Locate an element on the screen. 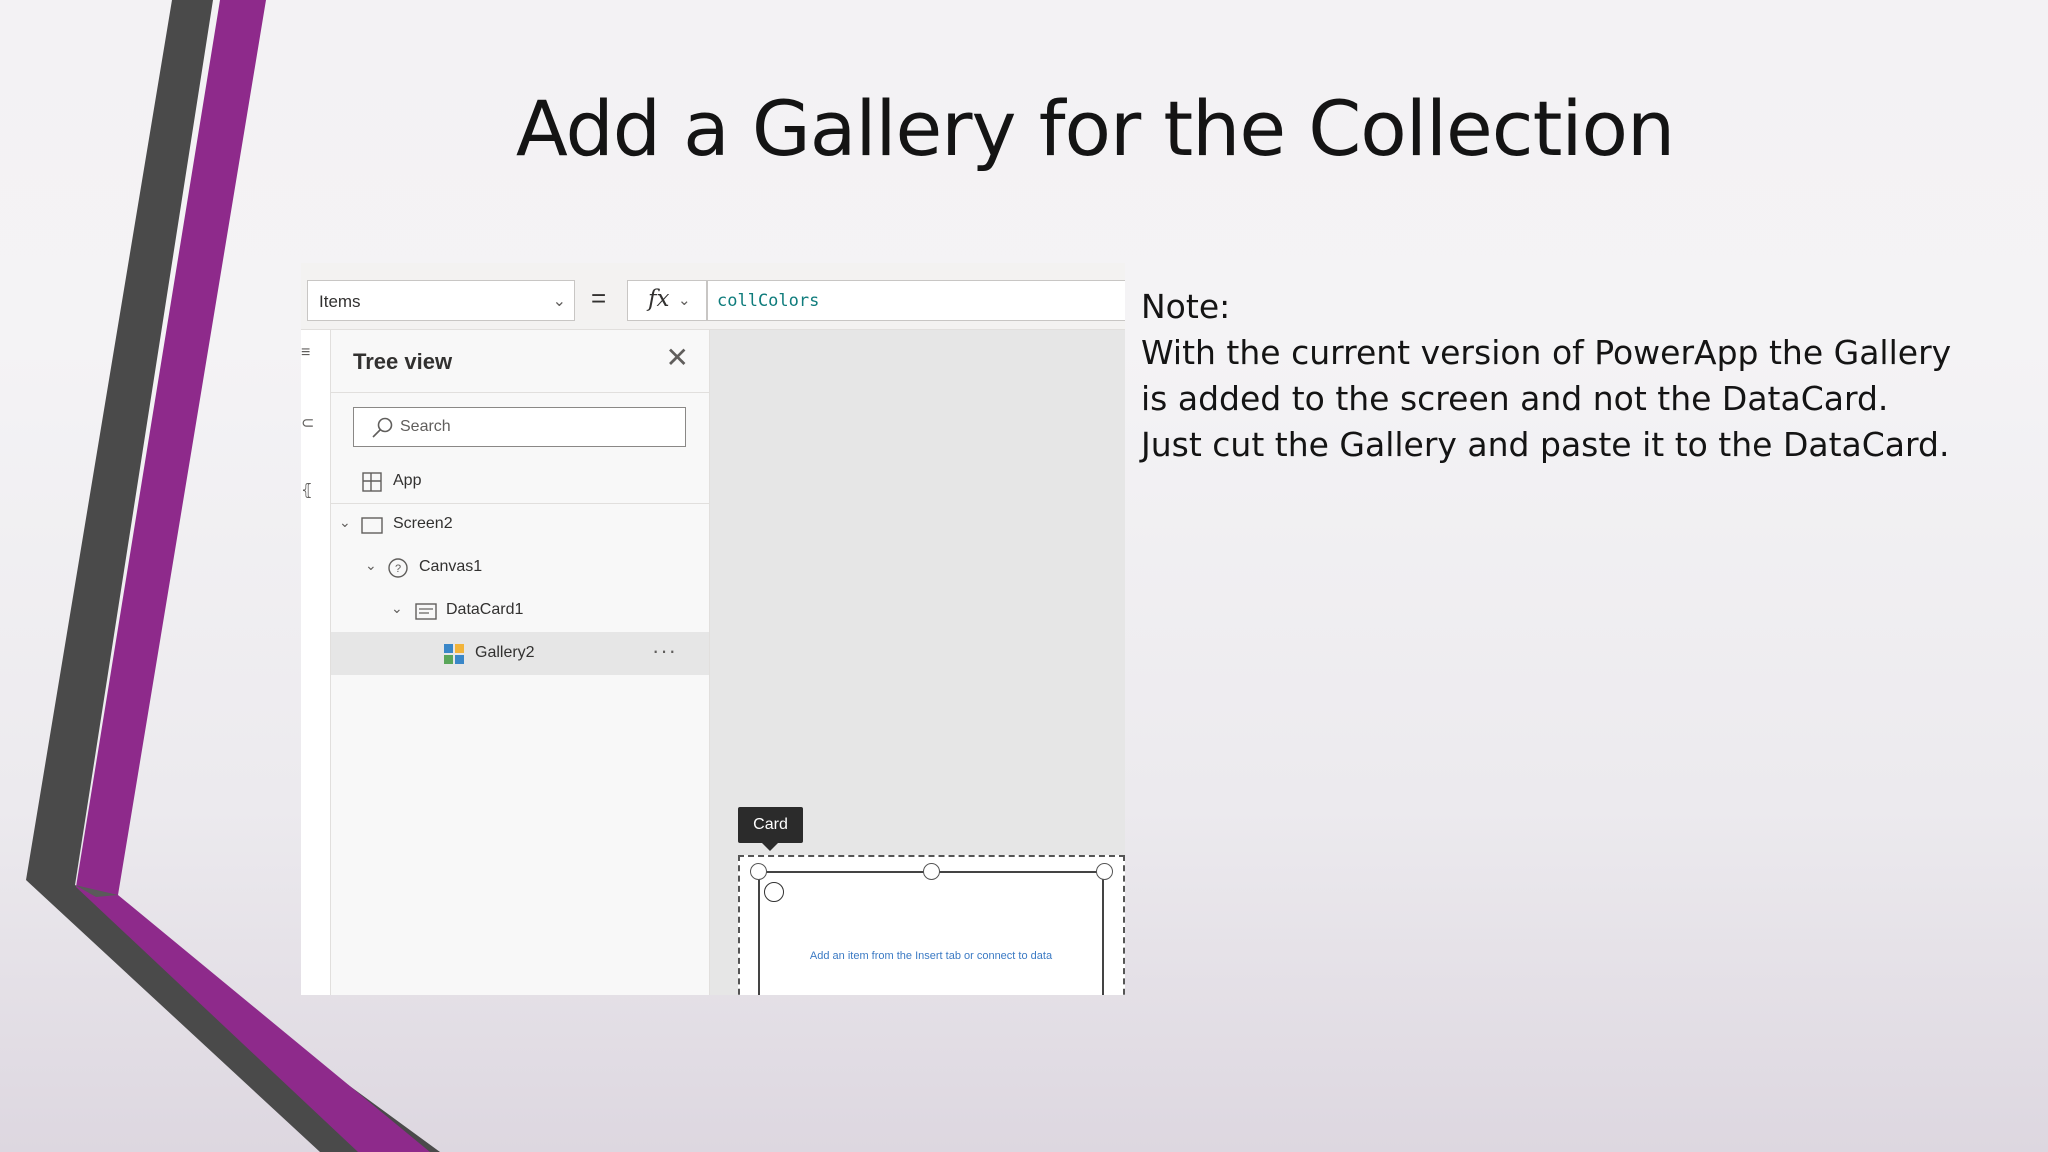  left-rail: ≡ ⊂ ⦃ is located at coordinates (316, 662).